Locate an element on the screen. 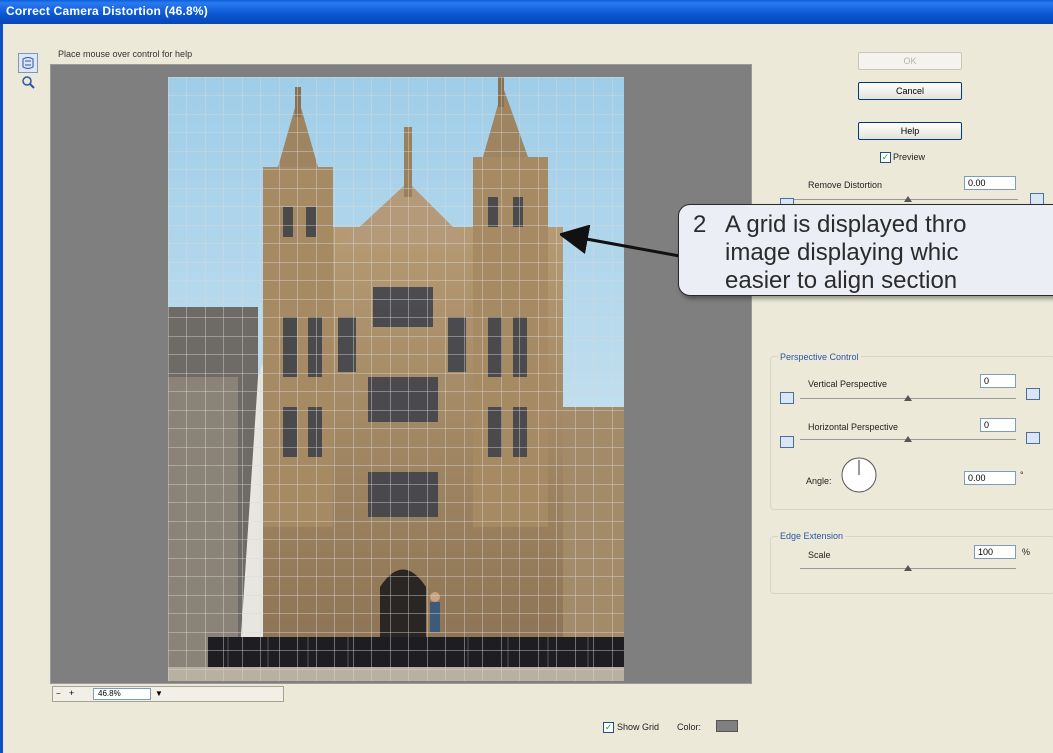 The height and width of the screenshot is (753, 1053). zoom-dropdown-chevron-icon: ▼ is located at coordinates (159, 693).